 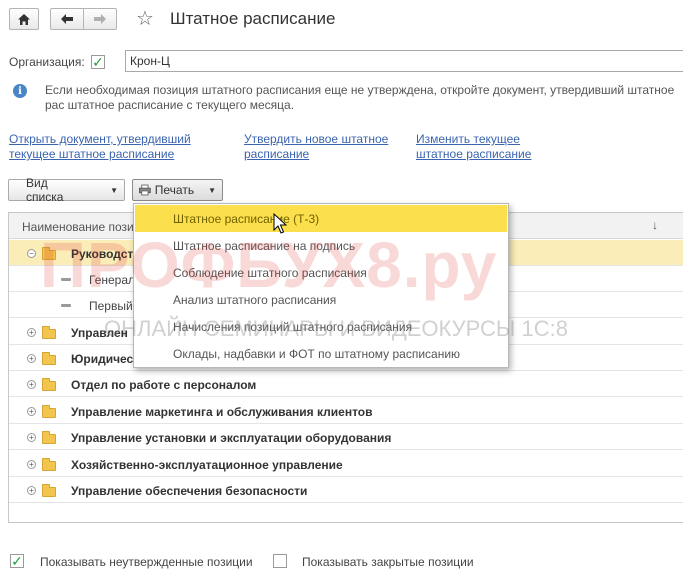 I want to click on mouse-cursor-icon, so click(x=280, y=223).